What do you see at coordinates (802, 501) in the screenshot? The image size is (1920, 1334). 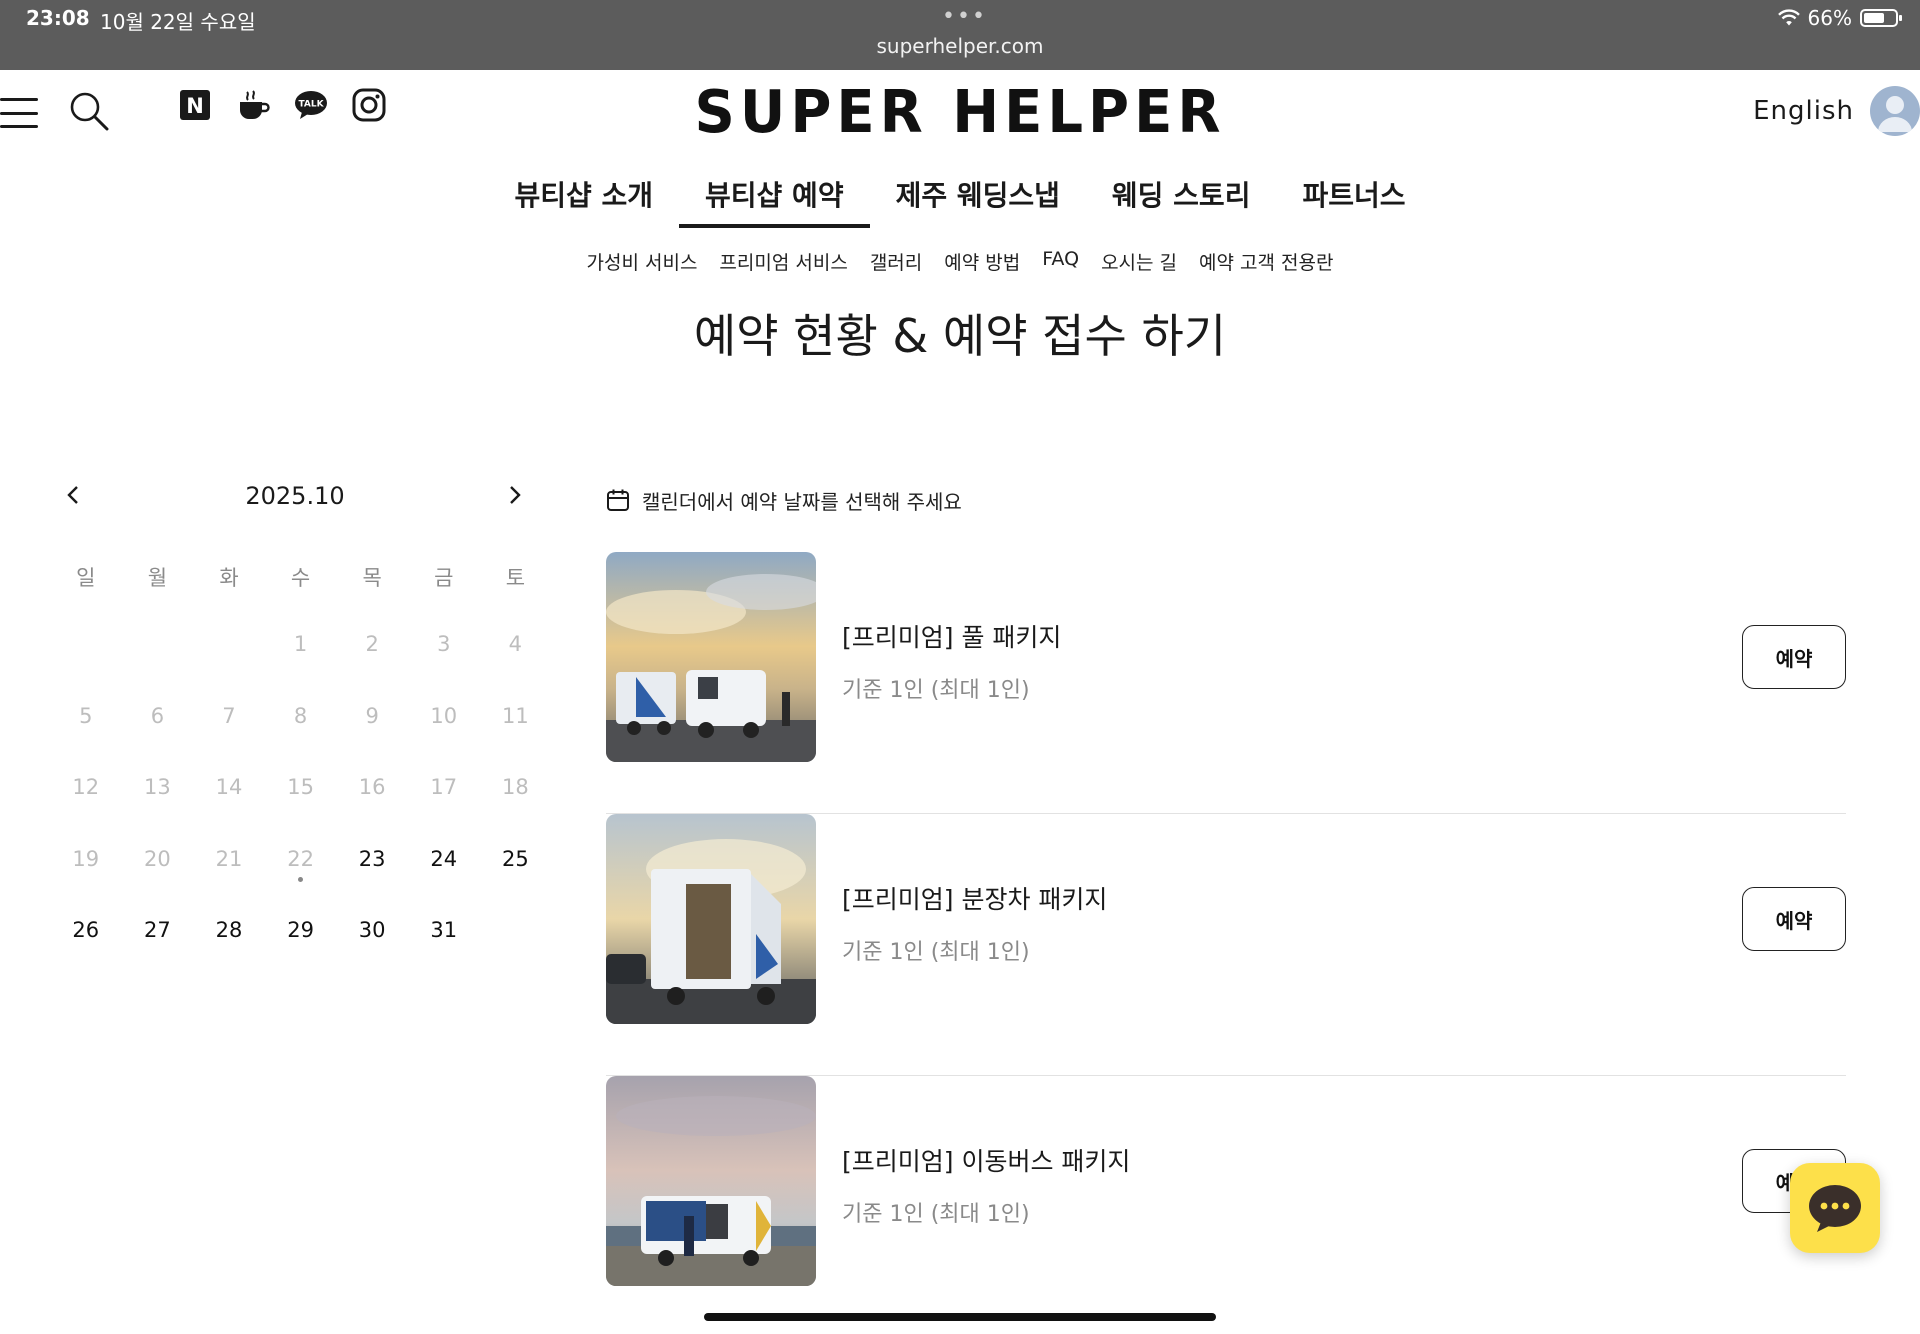 I see `date-hint-text: 캘린더에서 예약 날짜를 선택해 주세요` at bounding box center [802, 501].